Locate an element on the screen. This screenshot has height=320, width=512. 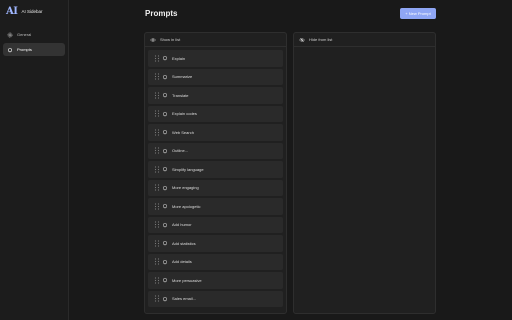
sidebar-item-prompts: Prompts is located at coordinates (34, 49).